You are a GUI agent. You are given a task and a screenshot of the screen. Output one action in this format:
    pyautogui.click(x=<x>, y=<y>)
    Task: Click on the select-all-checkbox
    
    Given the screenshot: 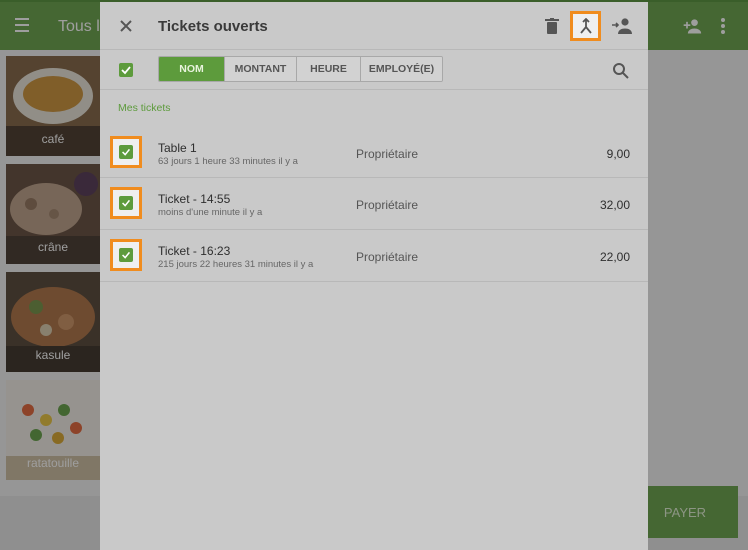 What is the action you would take?
    pyautogui.click(x=126, y=70)
    